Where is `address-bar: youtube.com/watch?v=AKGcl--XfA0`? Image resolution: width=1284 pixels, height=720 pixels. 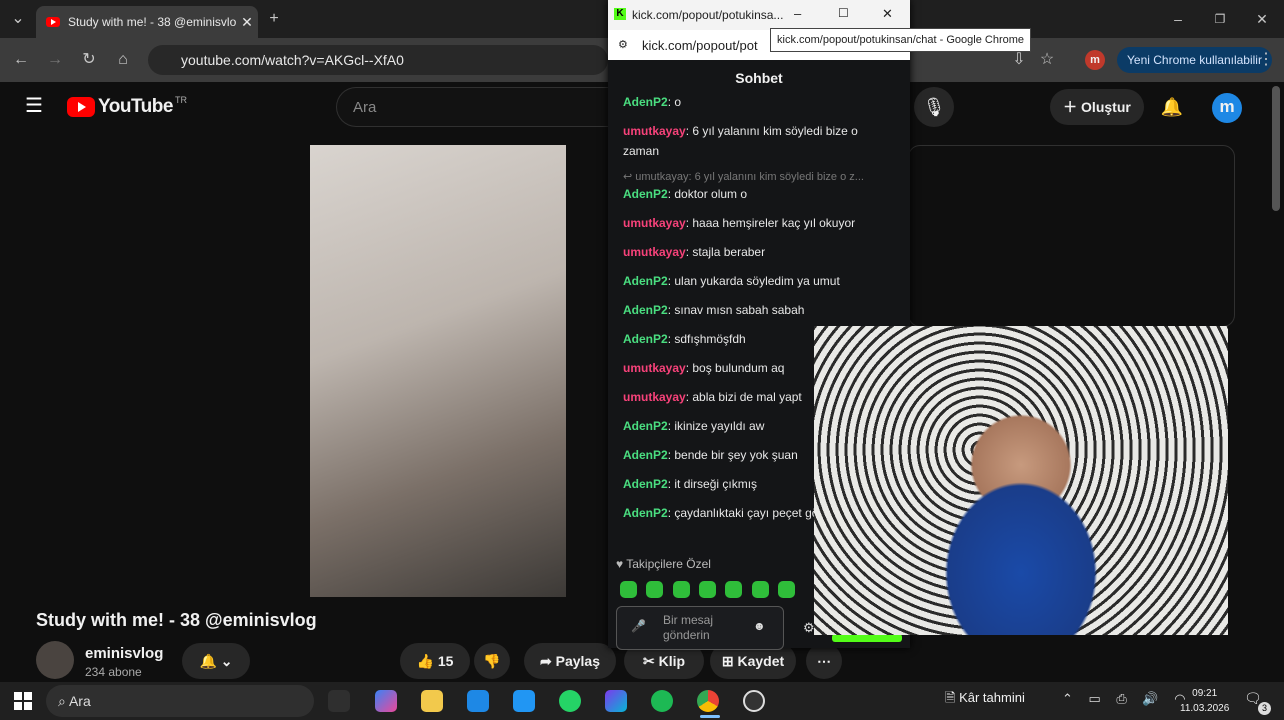 address-bar: youtube.com/watch?v=AKGcl--XfA0 is located at coordinates (378, 60).